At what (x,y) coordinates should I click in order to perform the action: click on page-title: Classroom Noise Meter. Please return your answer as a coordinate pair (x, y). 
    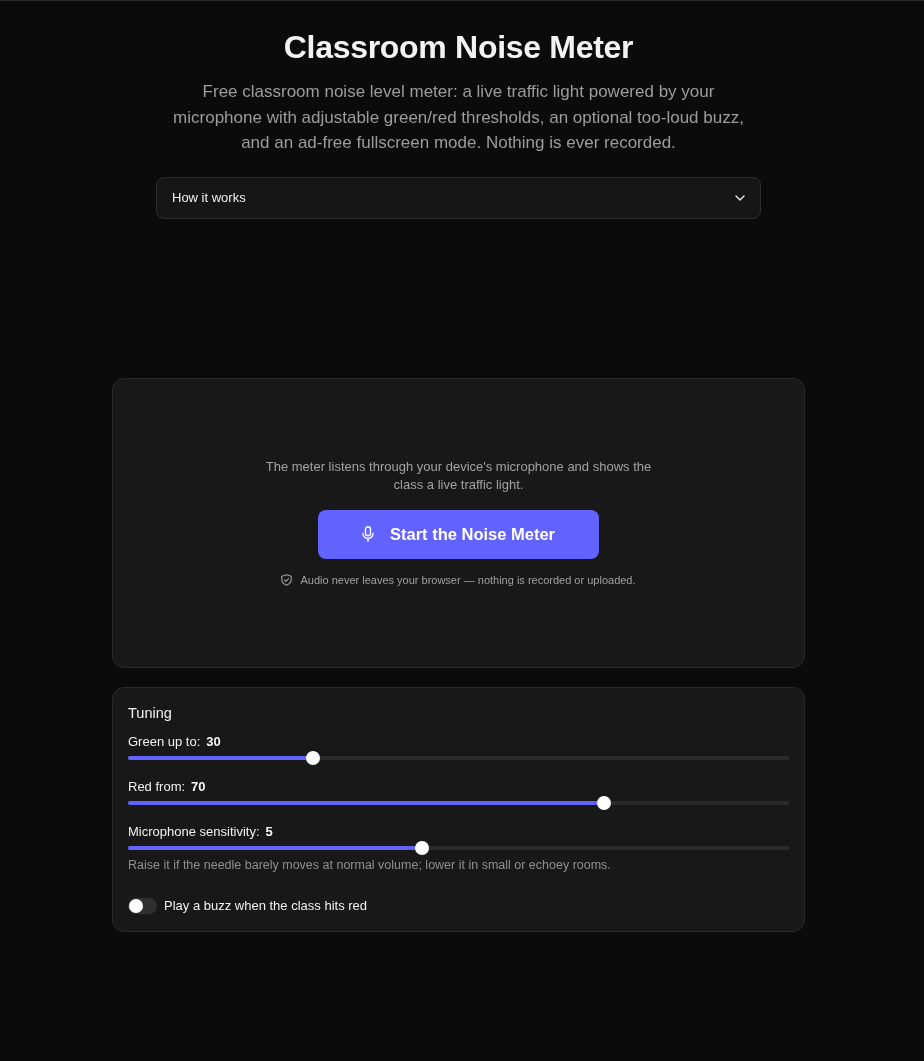
    Looking at the image, I should click on (458, 47).